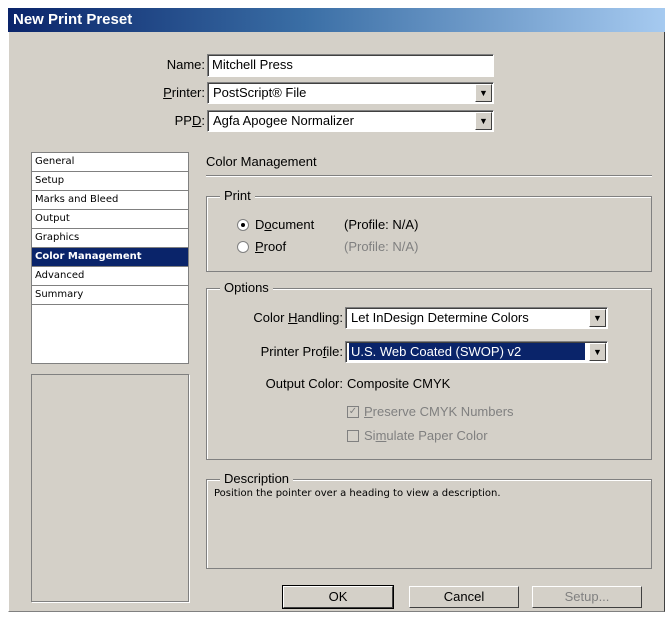 This screenshot has width=669, height=620. What do you see at coordinates (381, 246) in the screenshot?
I see `proof-profile-text: (Profile: N/A)` at bounding box center [381, 246].